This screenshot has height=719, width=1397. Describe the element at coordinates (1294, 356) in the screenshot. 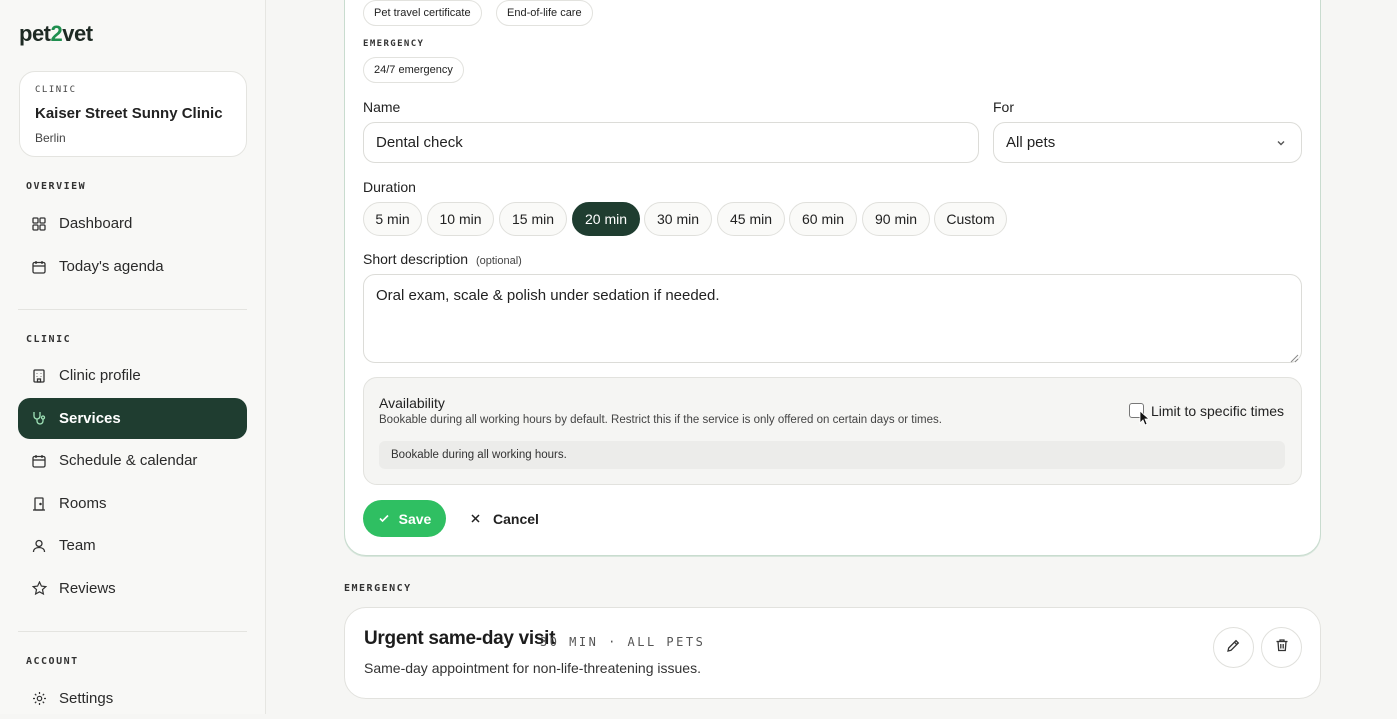

I see `resize-handle-icon` at that location.